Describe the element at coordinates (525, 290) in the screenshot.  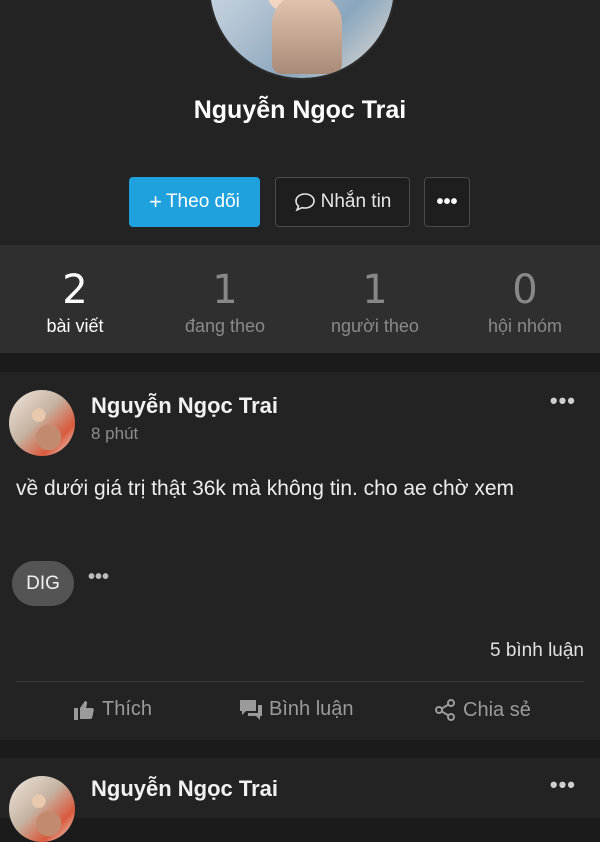
I see `stat-value: 0` at that location.